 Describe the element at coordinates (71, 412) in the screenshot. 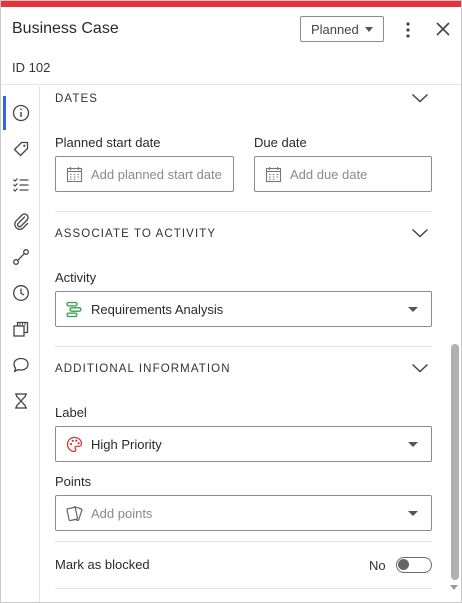

I see `label-field-label: Label` at that location.